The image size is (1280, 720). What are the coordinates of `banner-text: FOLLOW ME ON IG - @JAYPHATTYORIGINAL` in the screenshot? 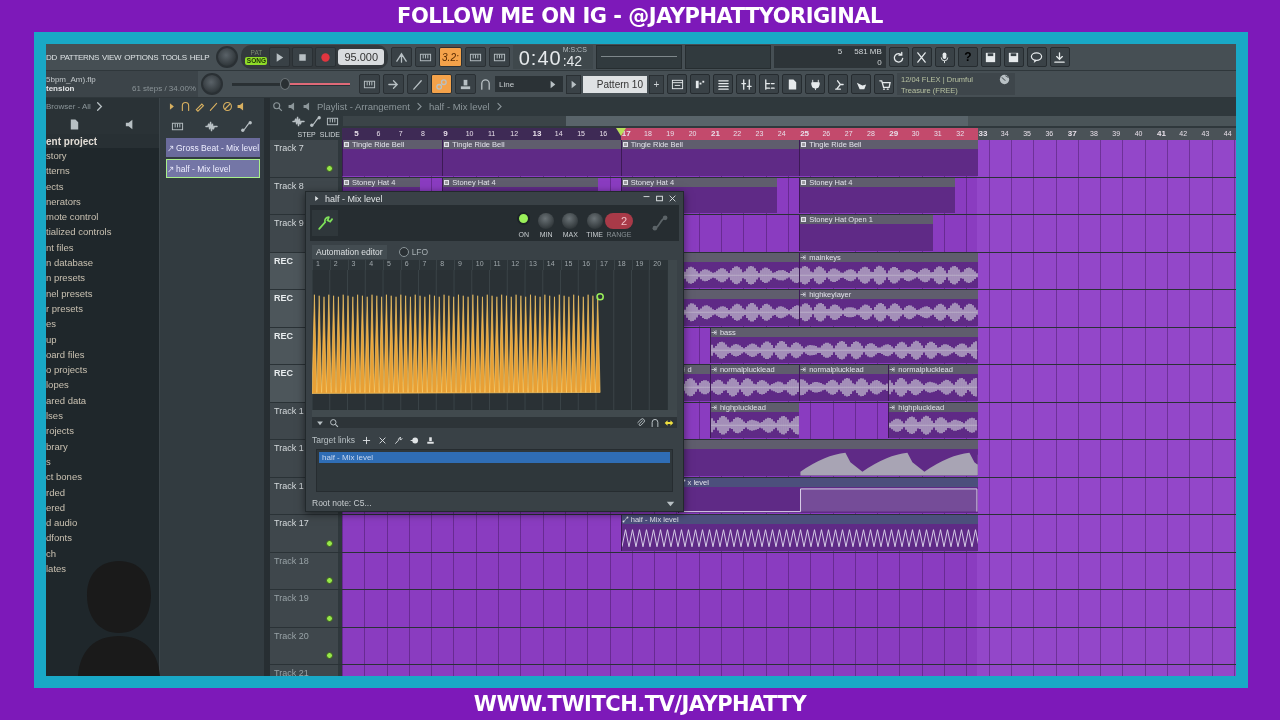 It's located at (640, 16).